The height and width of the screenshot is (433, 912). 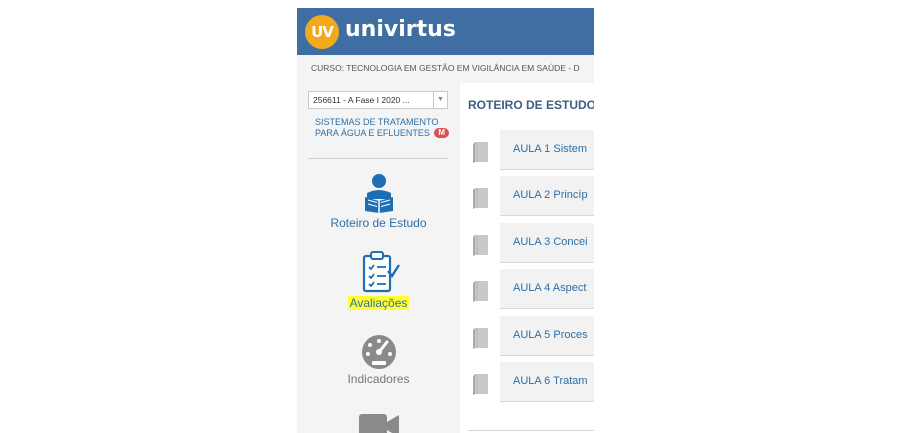 I want to click on sidebar-item-indicadores: Indicadores, so click(x=378, y=360).